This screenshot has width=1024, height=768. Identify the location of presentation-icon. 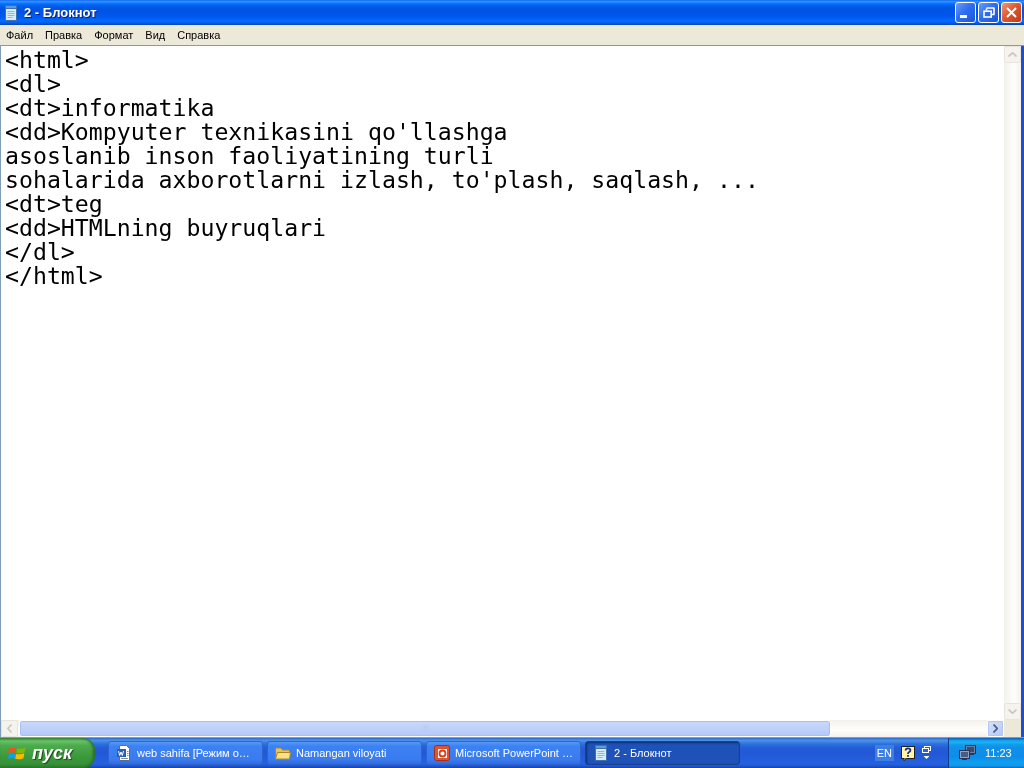
(442, 753).